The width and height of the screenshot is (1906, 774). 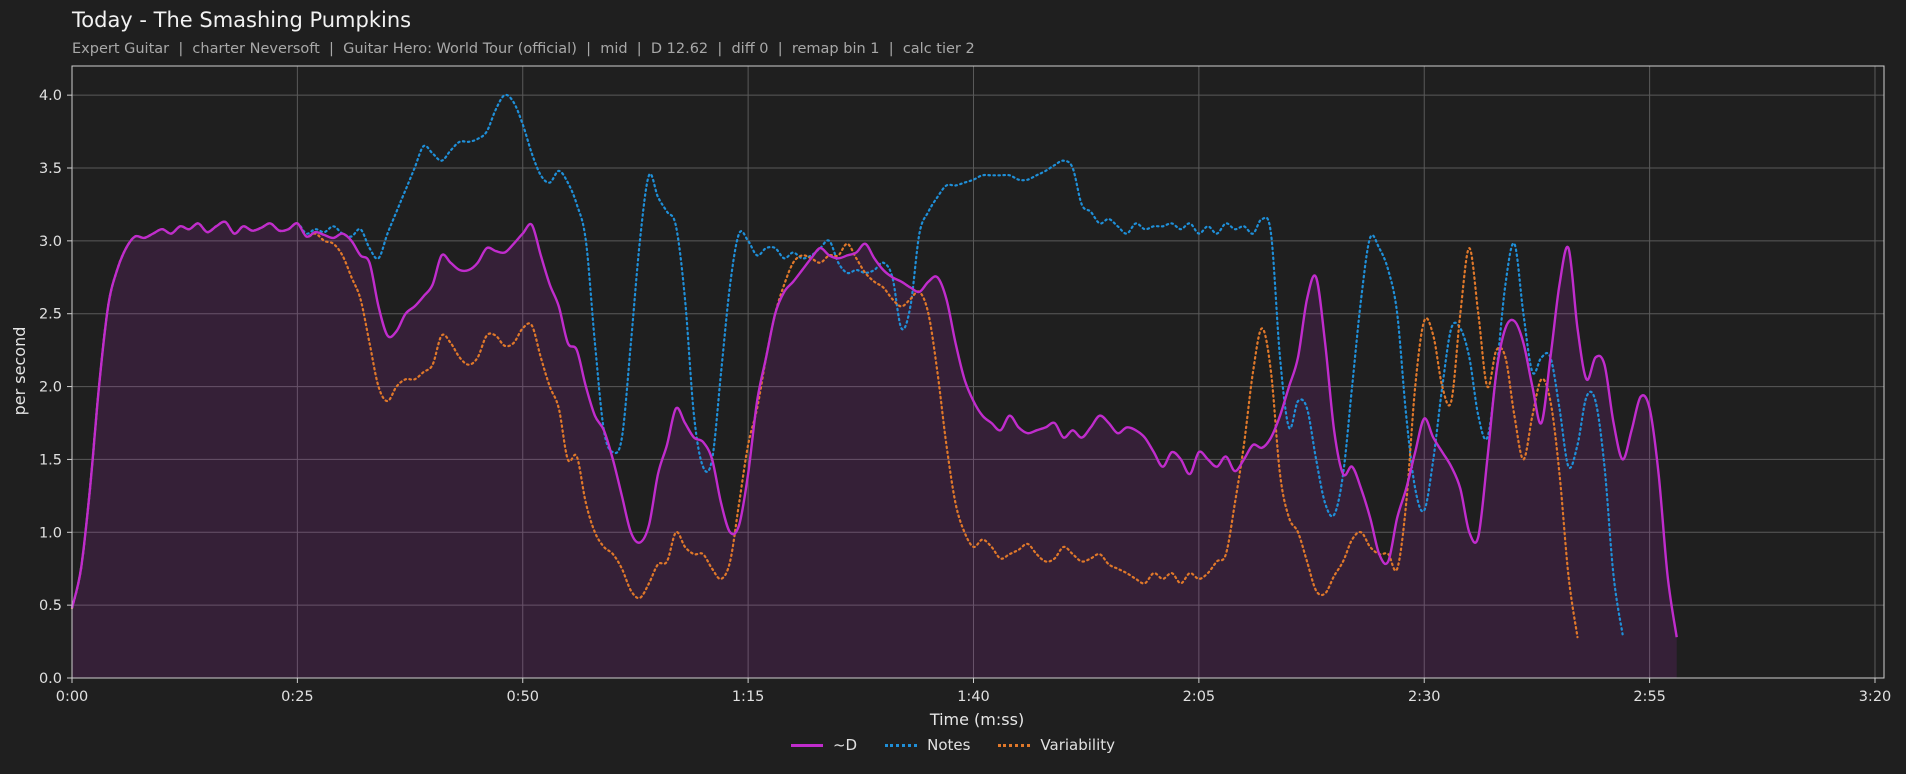 I want to click on y-tick-label: 1.0, so click(x=50, y=533).